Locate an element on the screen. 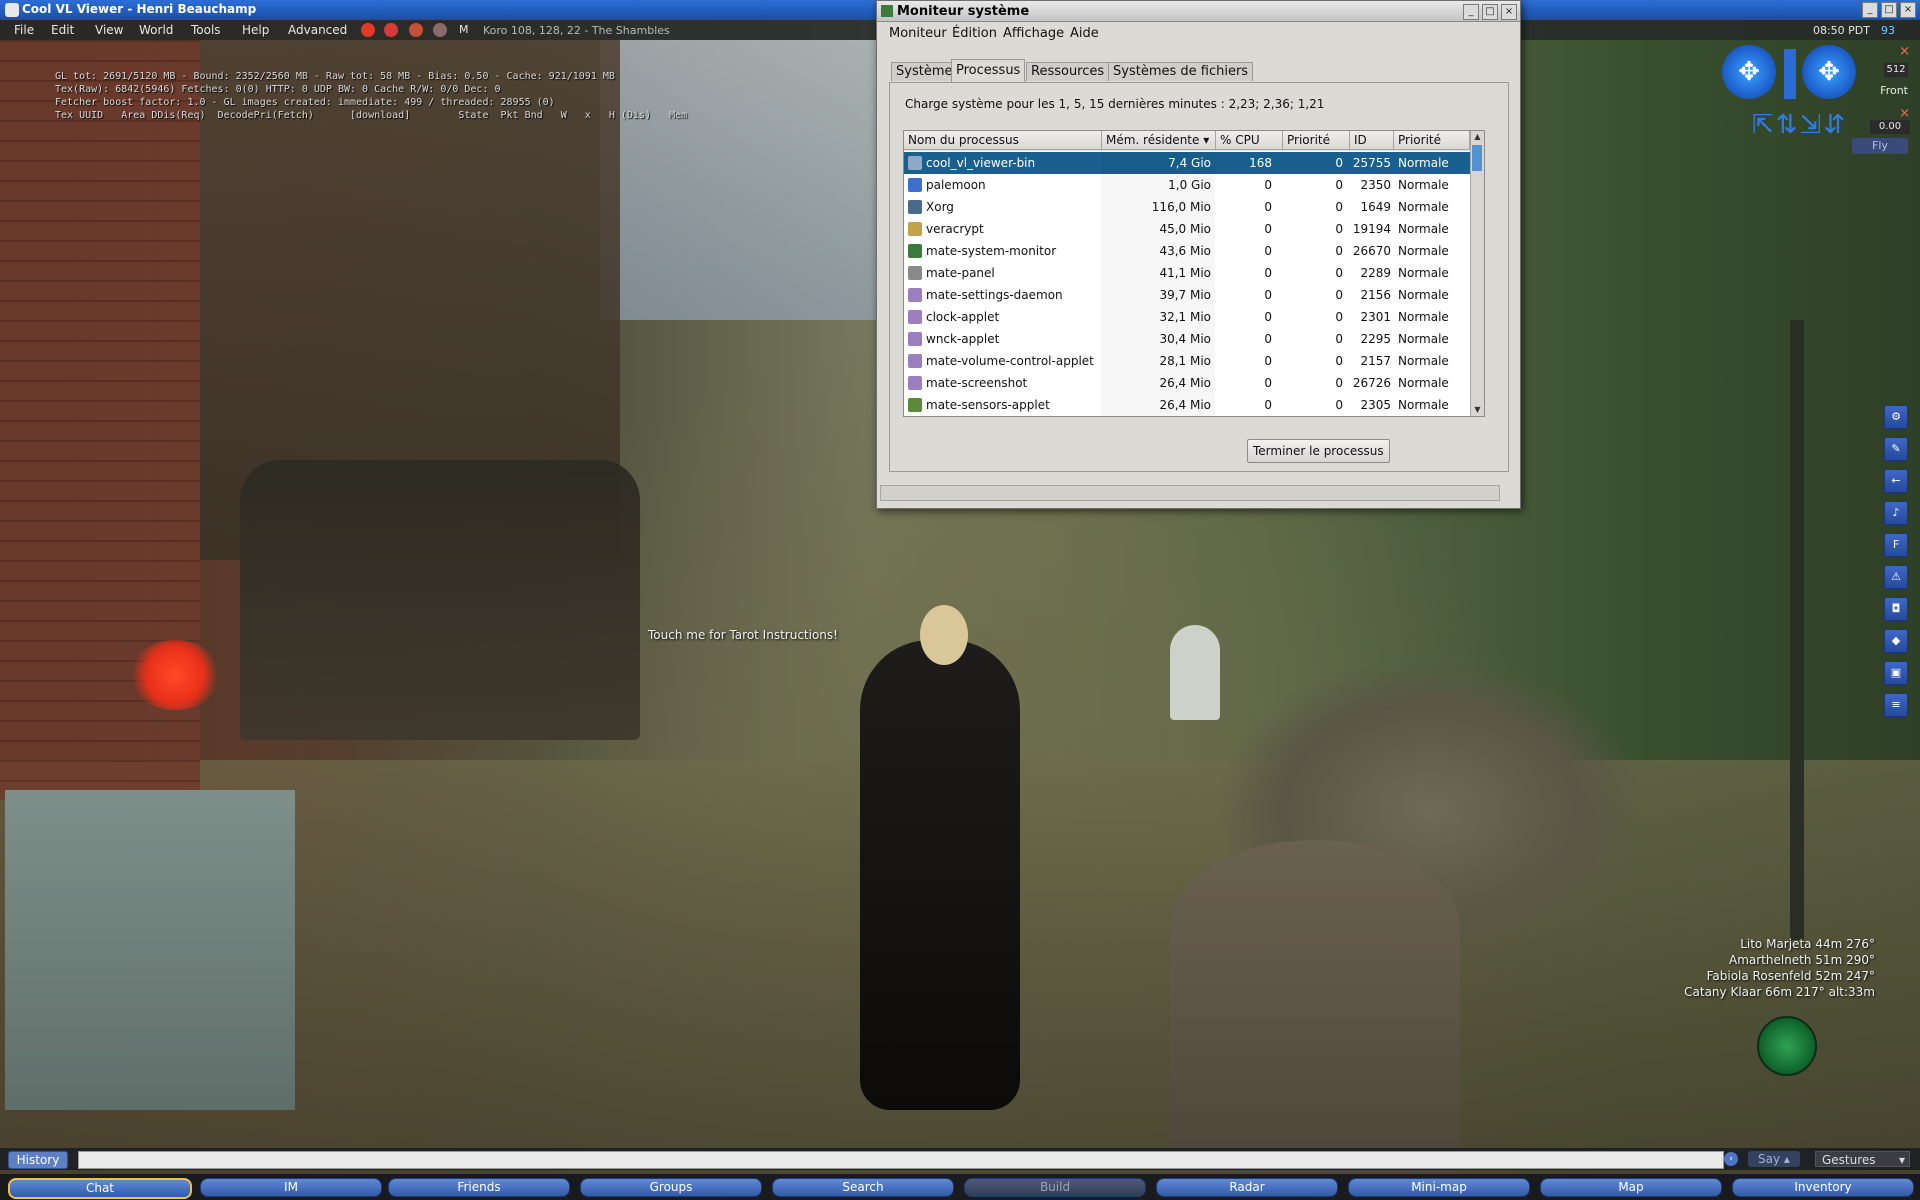  tab-processus: Processus is located at coordinates (988, 70).